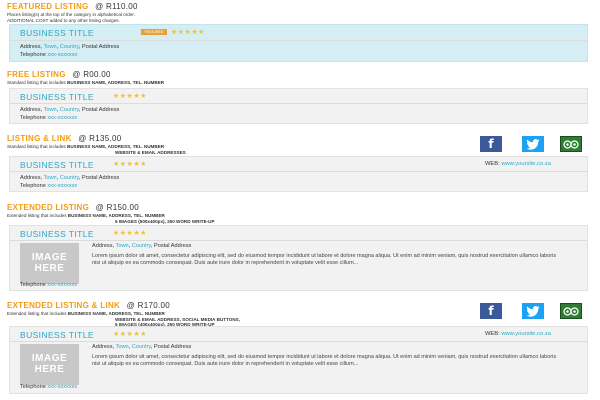 This screenshot has width=600, height=400. Describe the element at coordinates (301, 75) in the screenshot. I see `free-heading: FREE LISTING @ R00.00` at that location.